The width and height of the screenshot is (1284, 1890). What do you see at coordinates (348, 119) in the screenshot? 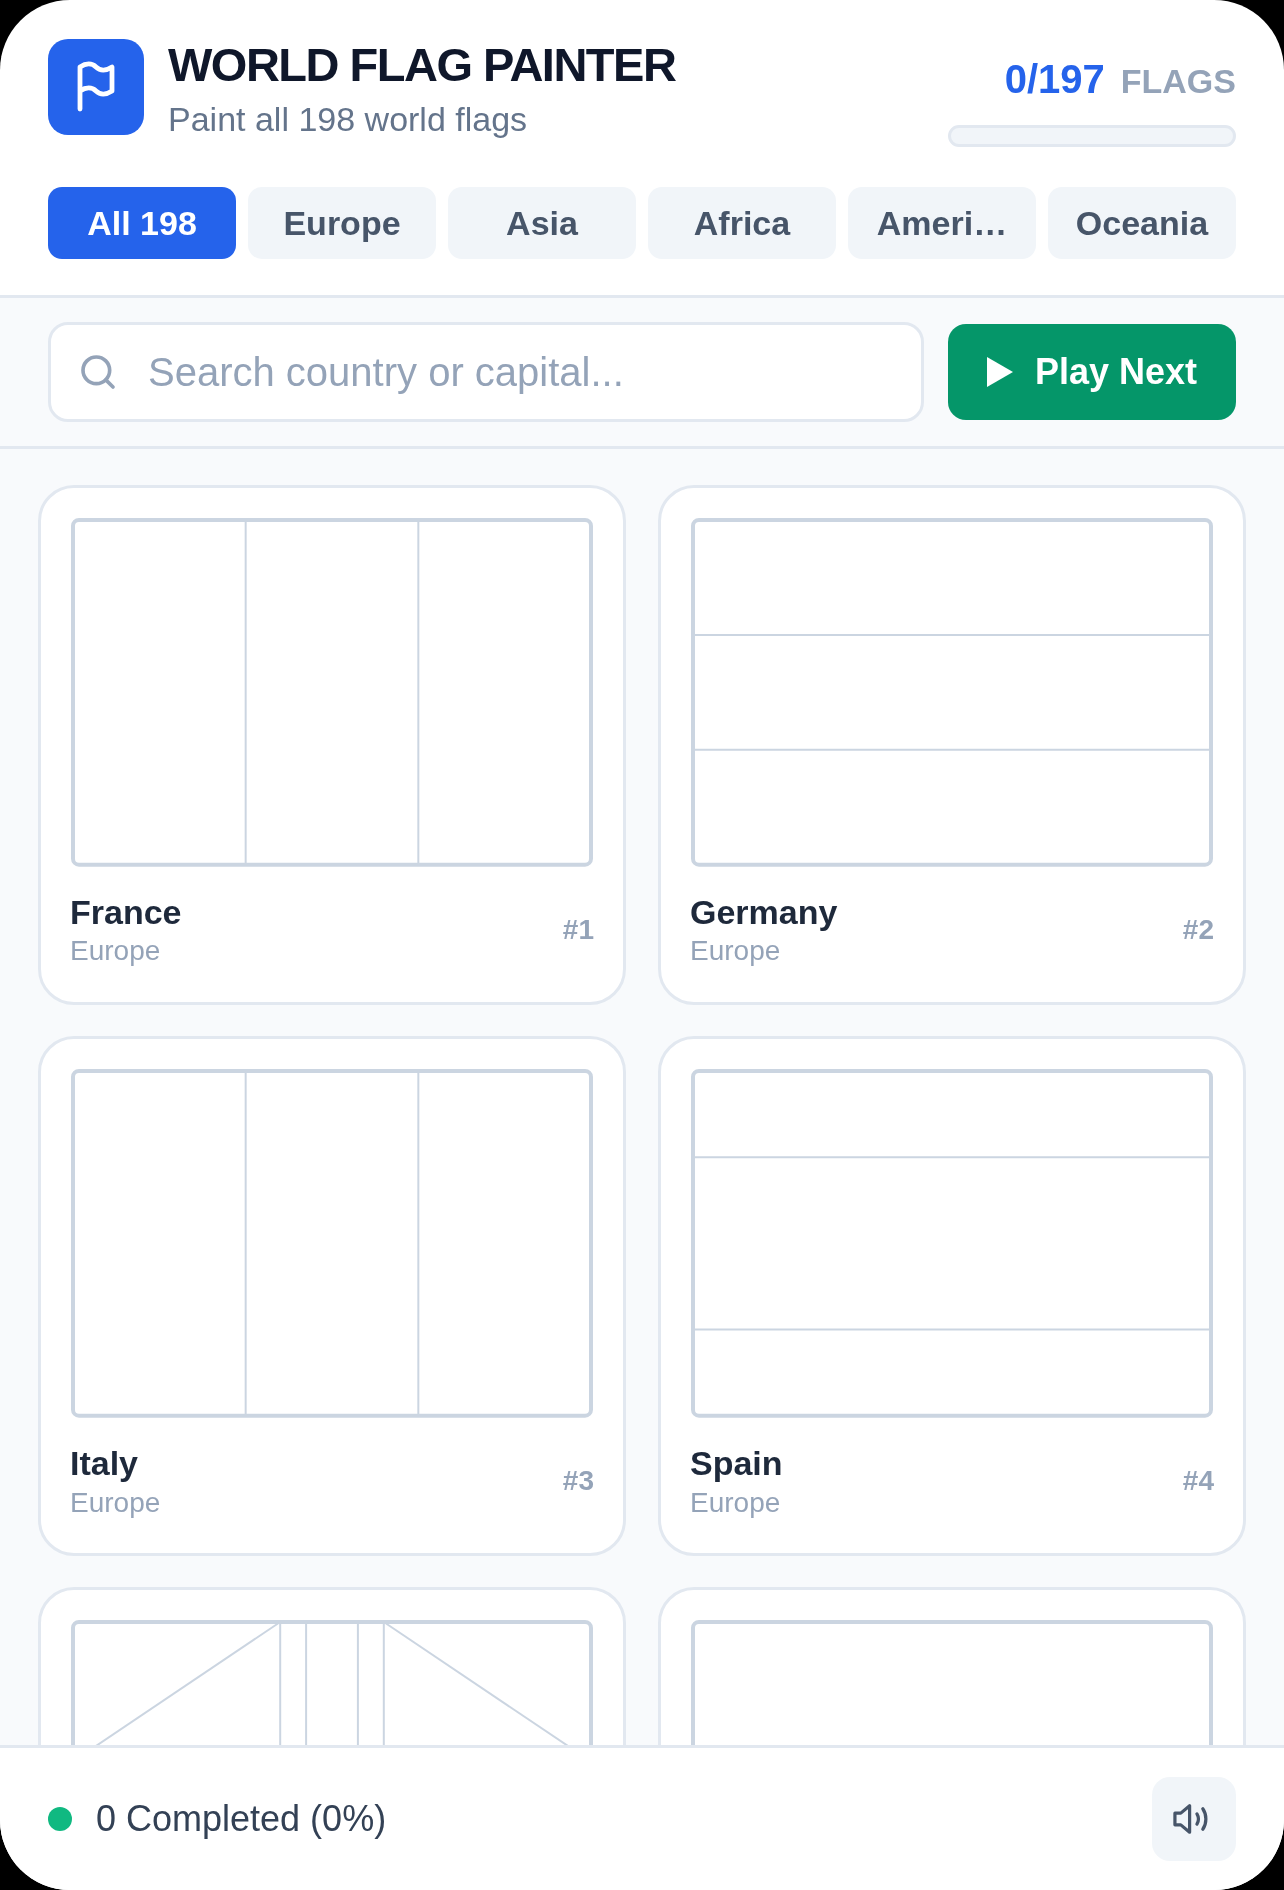
I see `app-subtitle: Paint all 198 world flags` at bounding box center [348, 119].